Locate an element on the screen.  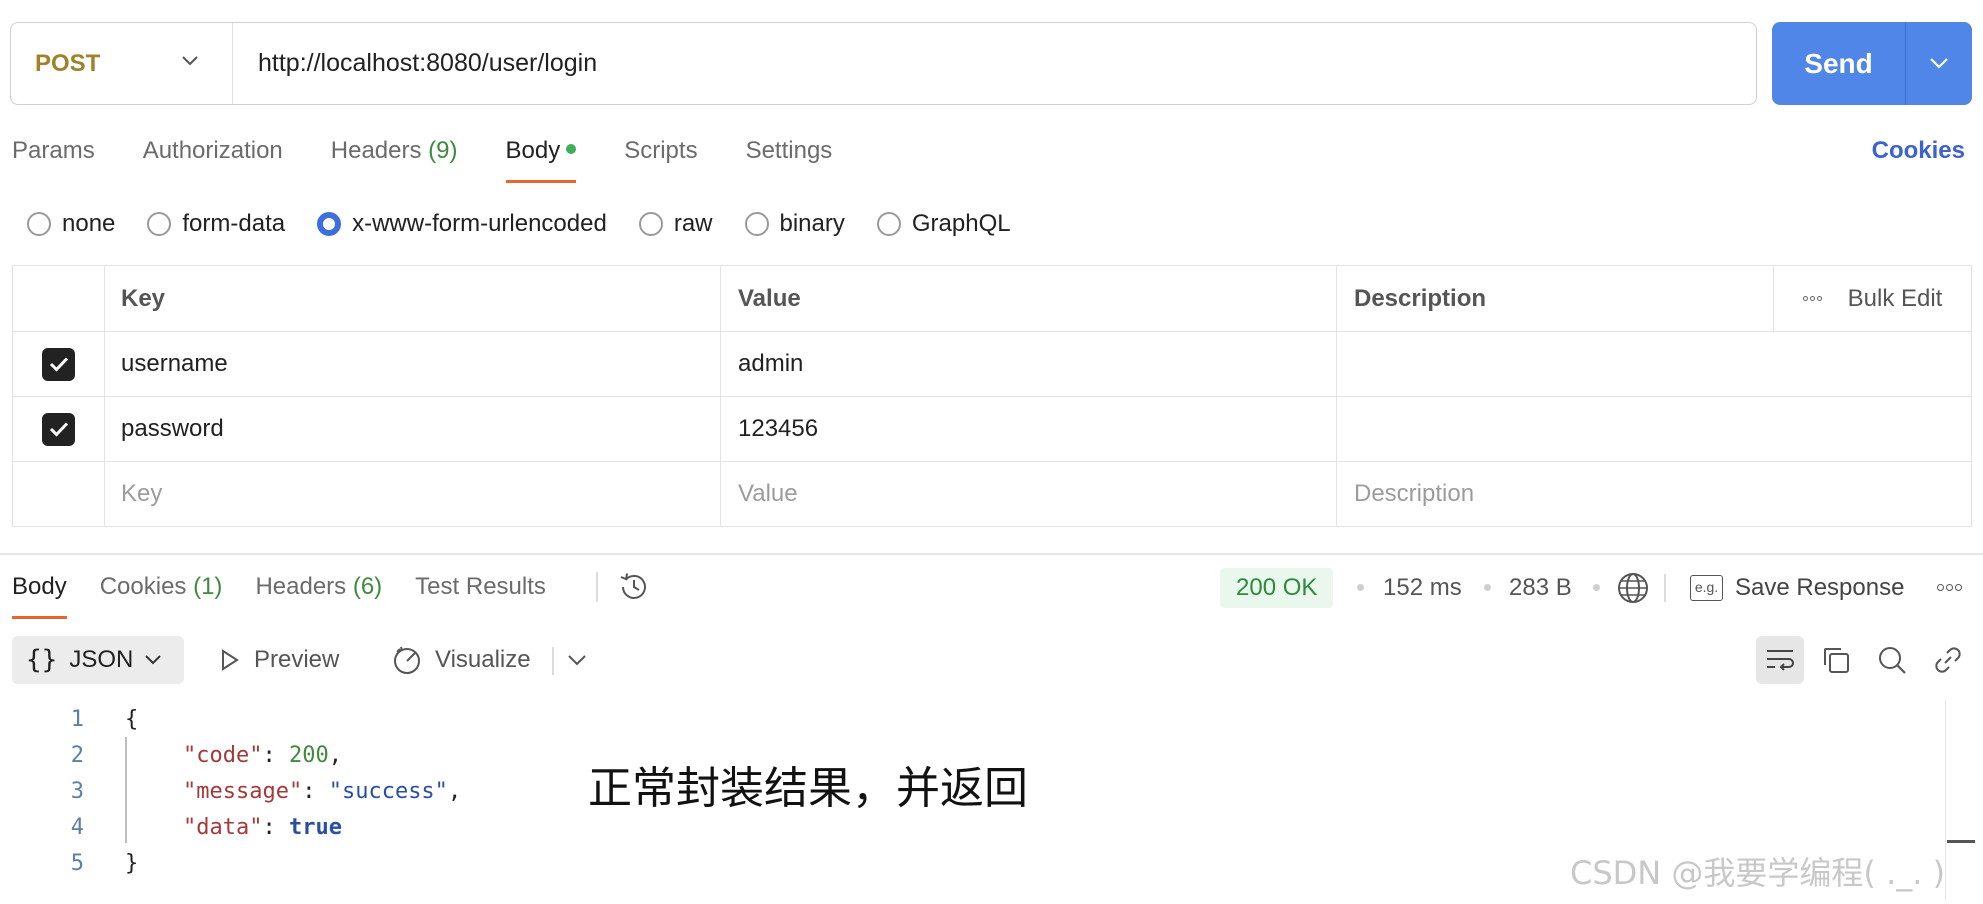
header-value: Value is located at coordinates (1028, 298).